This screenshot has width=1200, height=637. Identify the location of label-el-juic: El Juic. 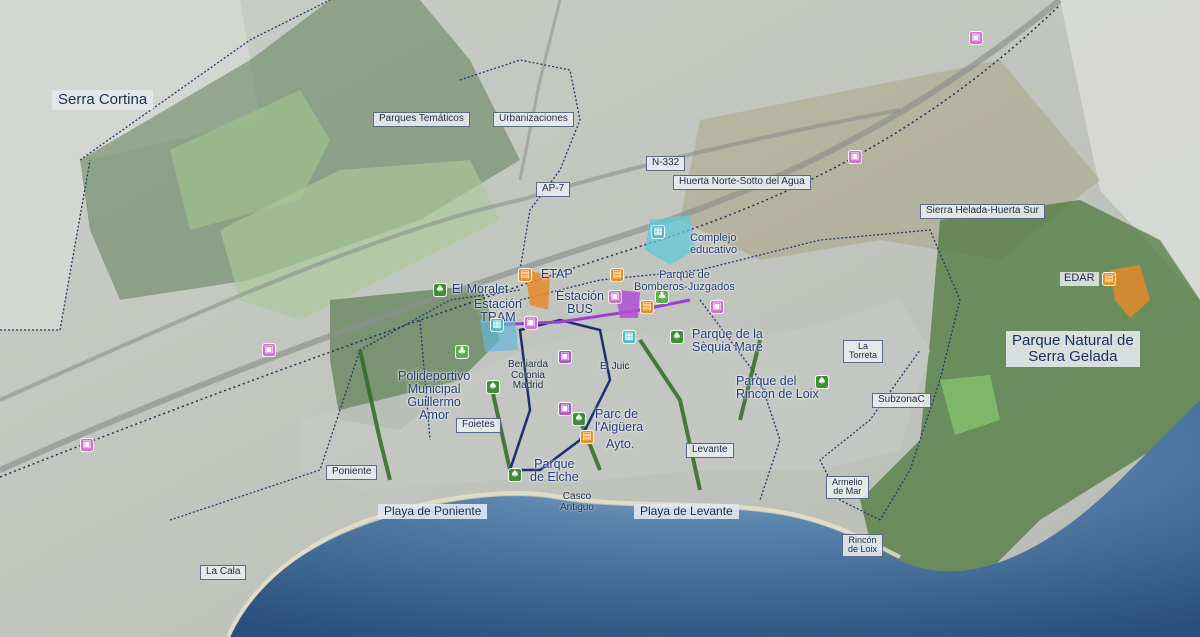
(615, 366).